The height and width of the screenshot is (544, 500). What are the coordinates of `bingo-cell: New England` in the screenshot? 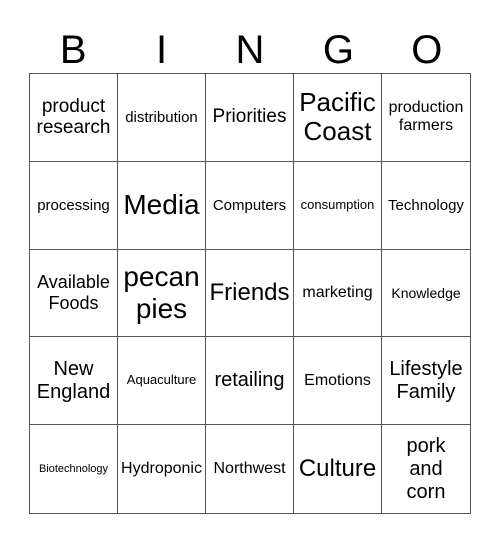 It's located at (74, 381).